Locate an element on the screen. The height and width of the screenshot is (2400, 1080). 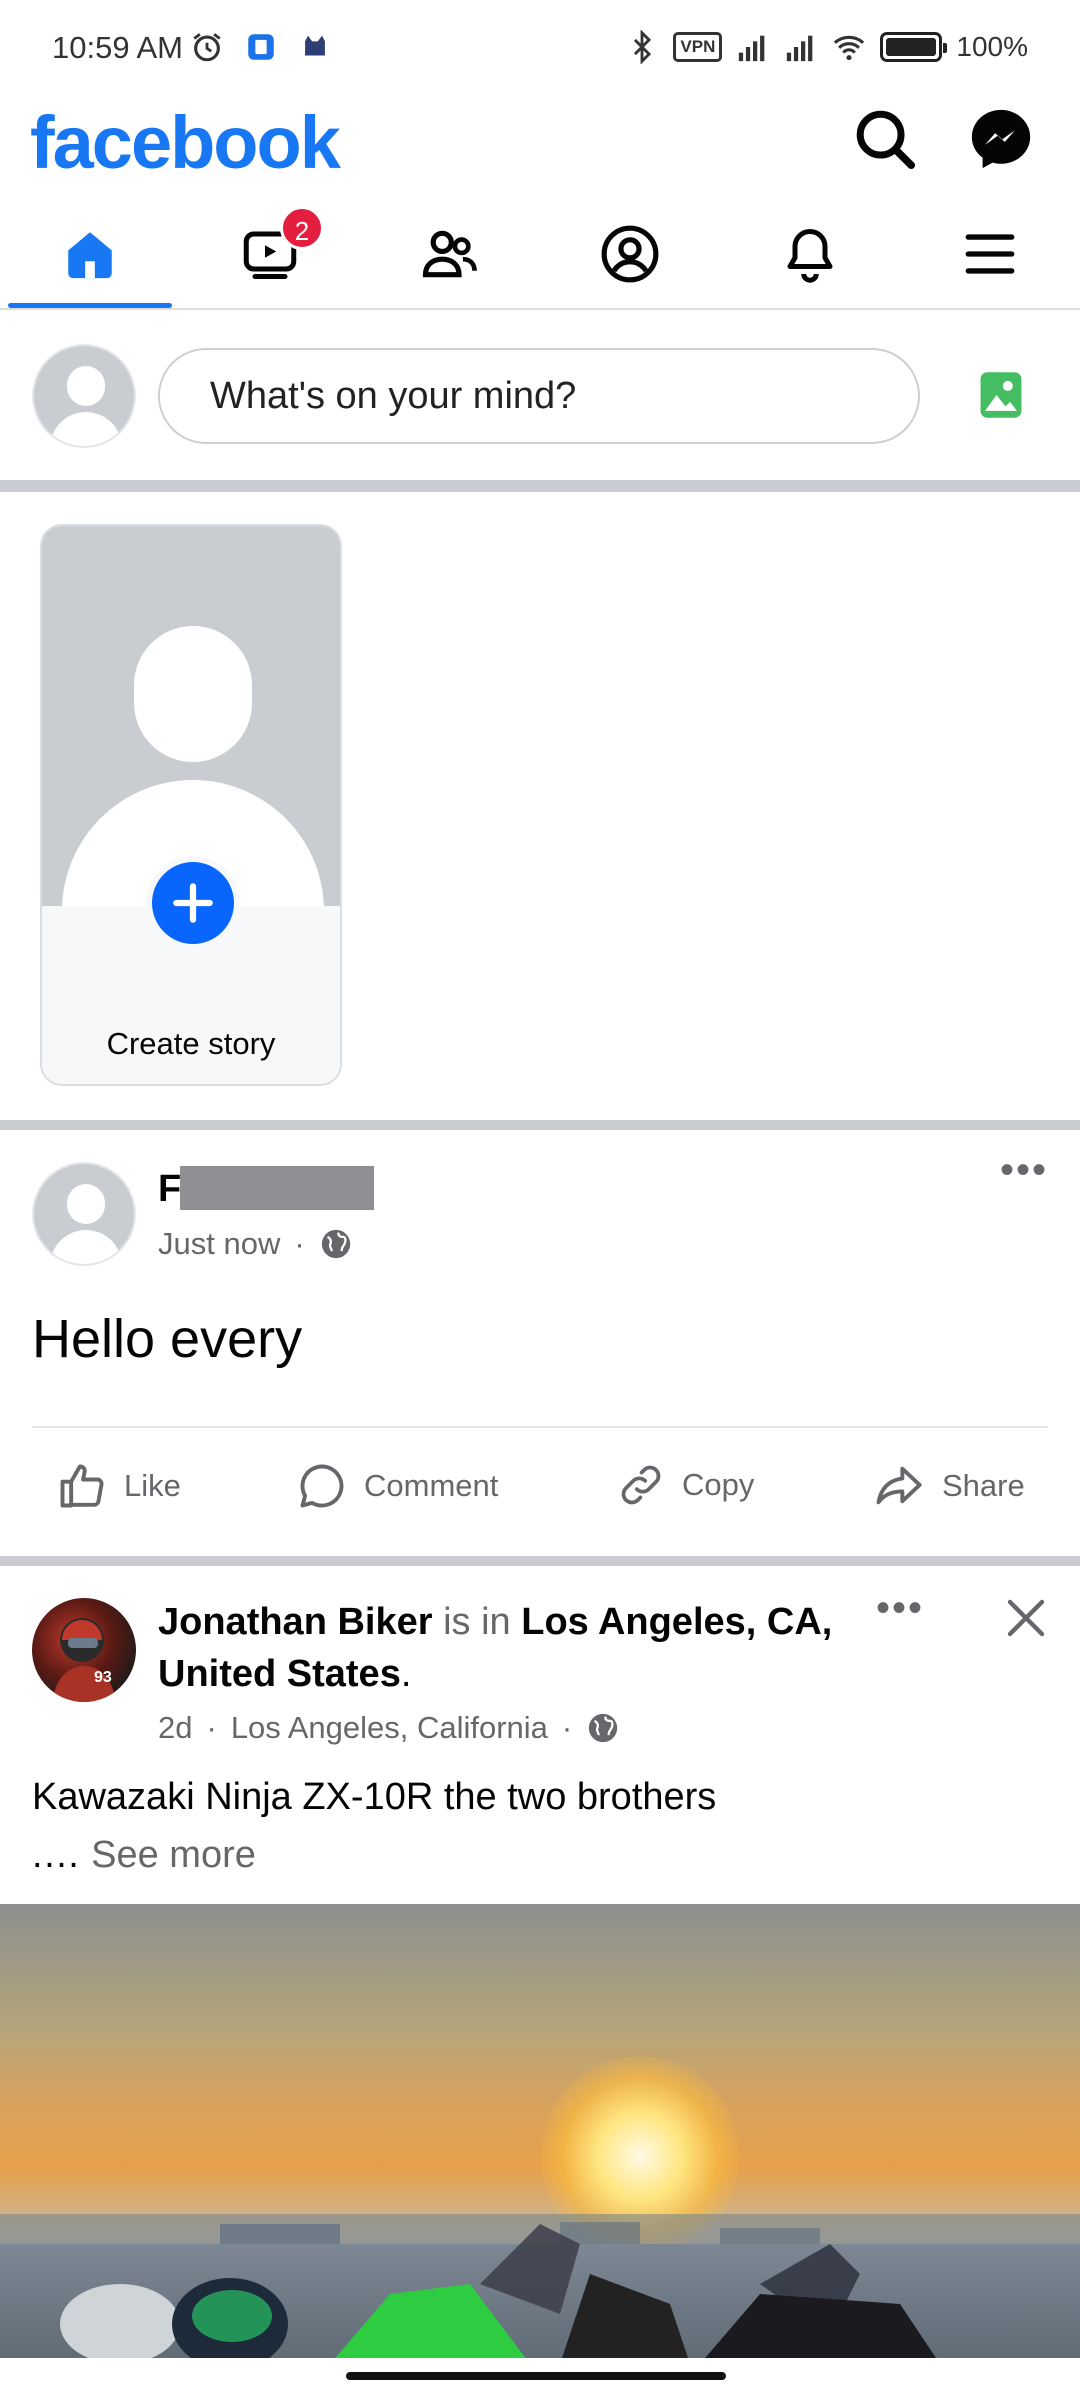
tab-notifications is located at coordinates (810, 254).